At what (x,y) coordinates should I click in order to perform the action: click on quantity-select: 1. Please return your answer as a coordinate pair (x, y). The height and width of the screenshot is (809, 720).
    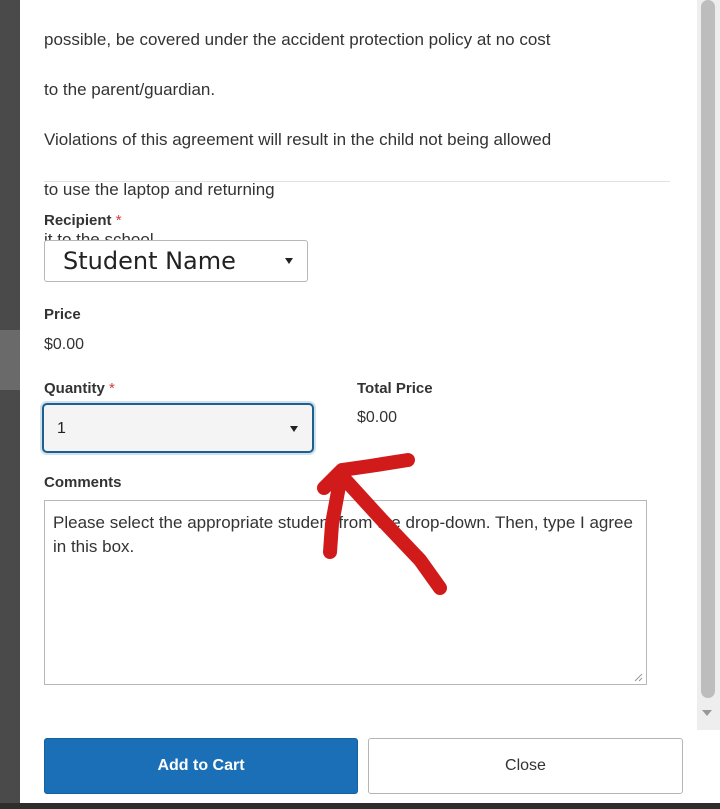
    Looking at the image, I should click on (178, 428).